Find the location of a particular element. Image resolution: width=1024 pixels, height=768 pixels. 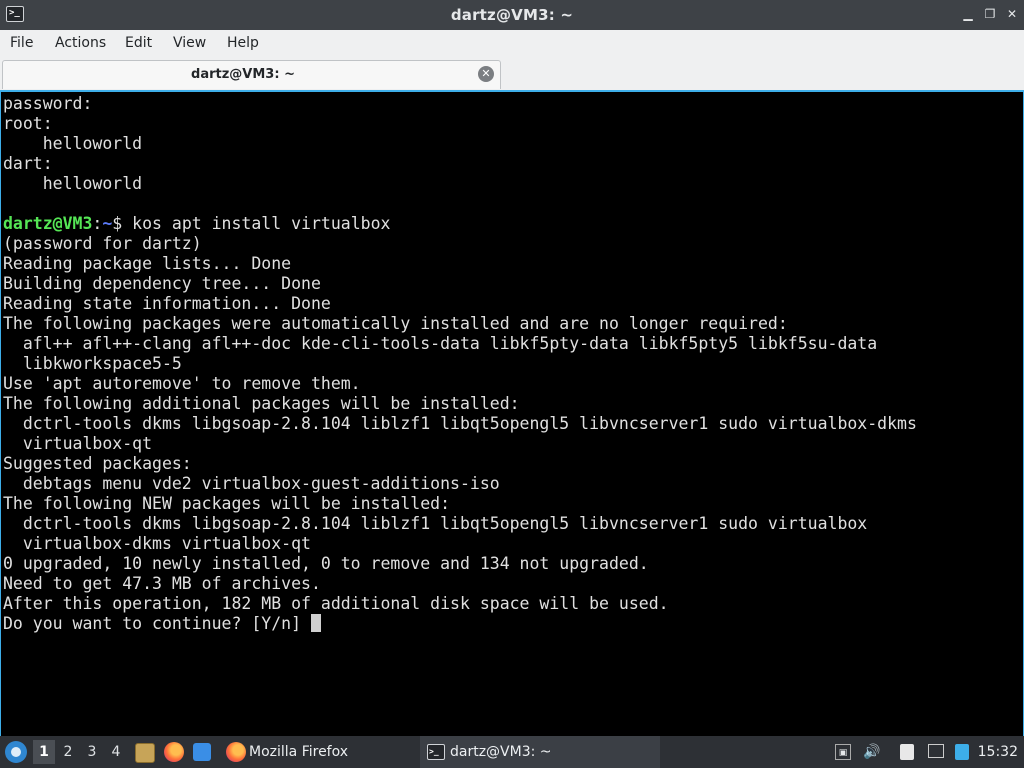

continue-prompt: Do you want to continue? [Y/n] is located at coordinates (157, 623).